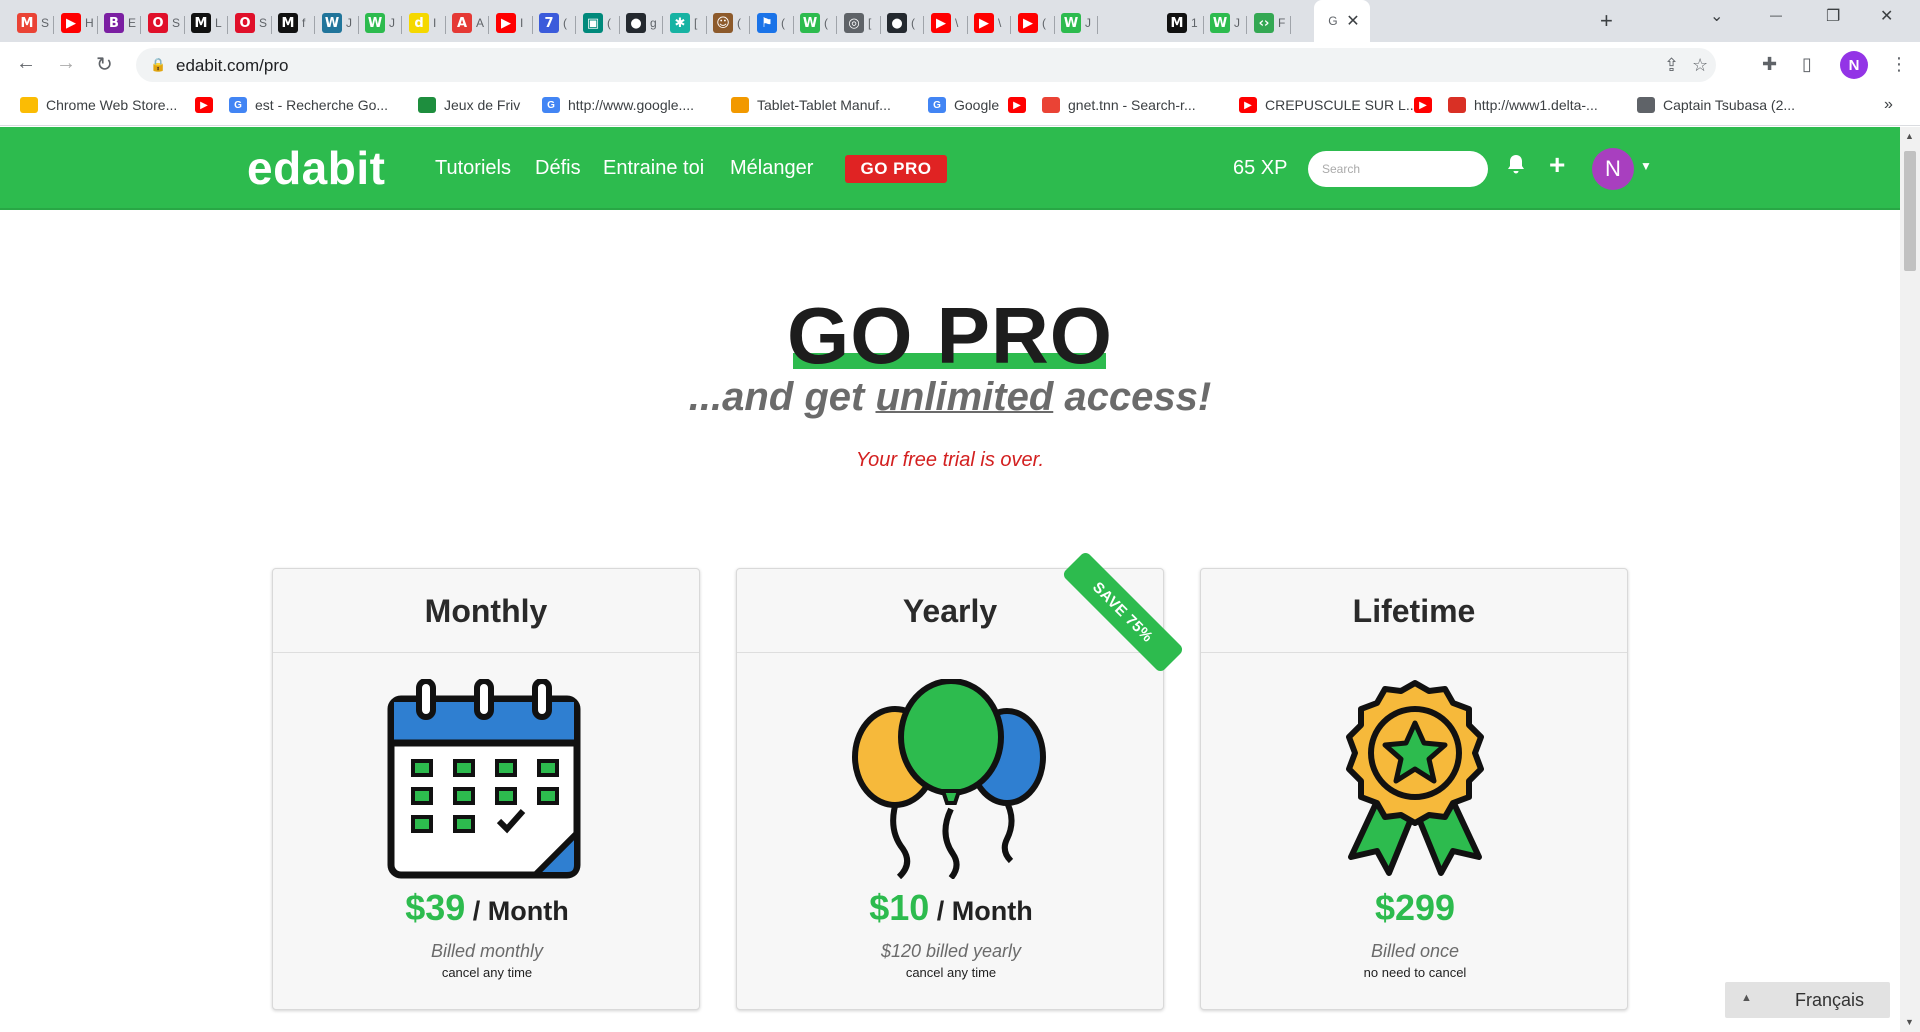  What do you see at coordinates (1746, 998) in the screenshot?
I see `chevron-up-icon: ▲` at bounding box center [1746, 998].